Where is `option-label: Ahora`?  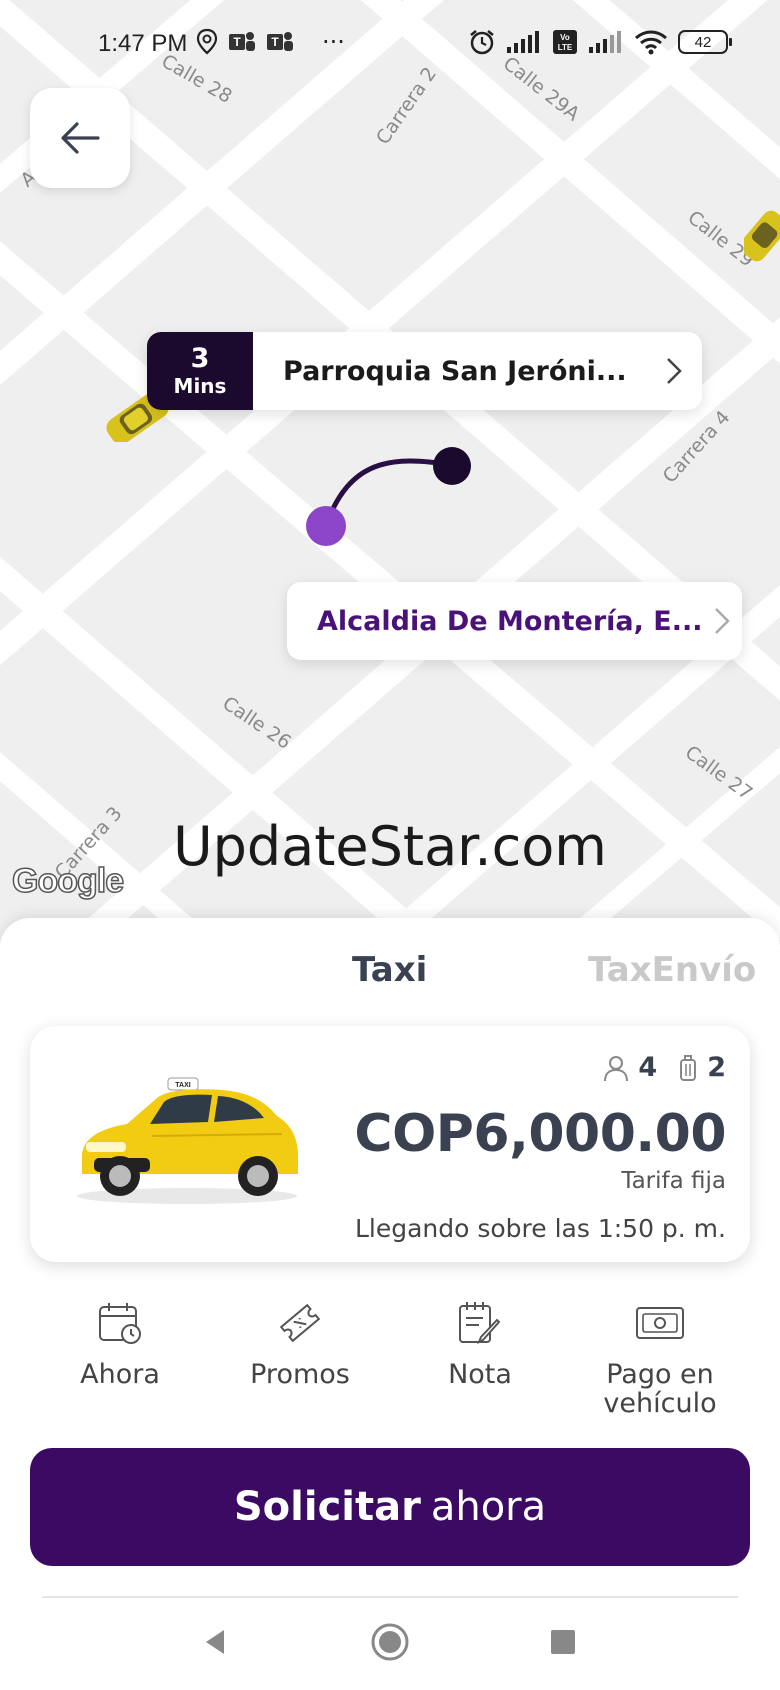
option-label: Ahora is located at coordinates (120, 1374).